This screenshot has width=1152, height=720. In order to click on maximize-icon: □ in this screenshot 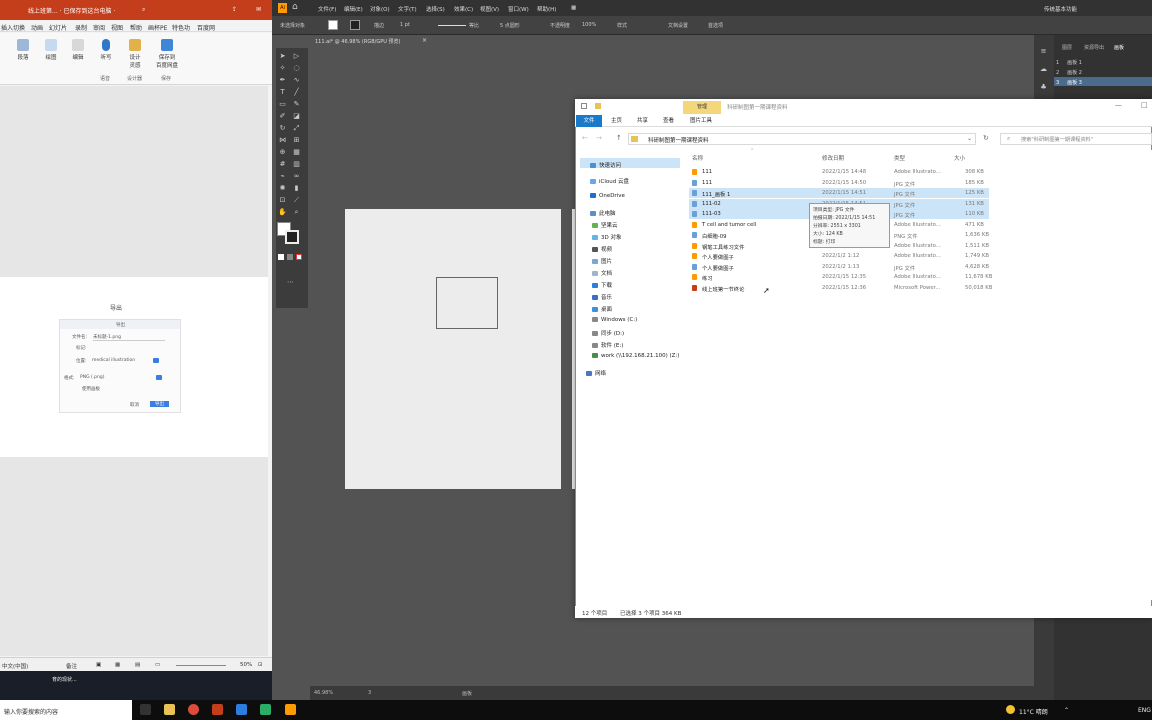, I will do `click(1144, 105)`.